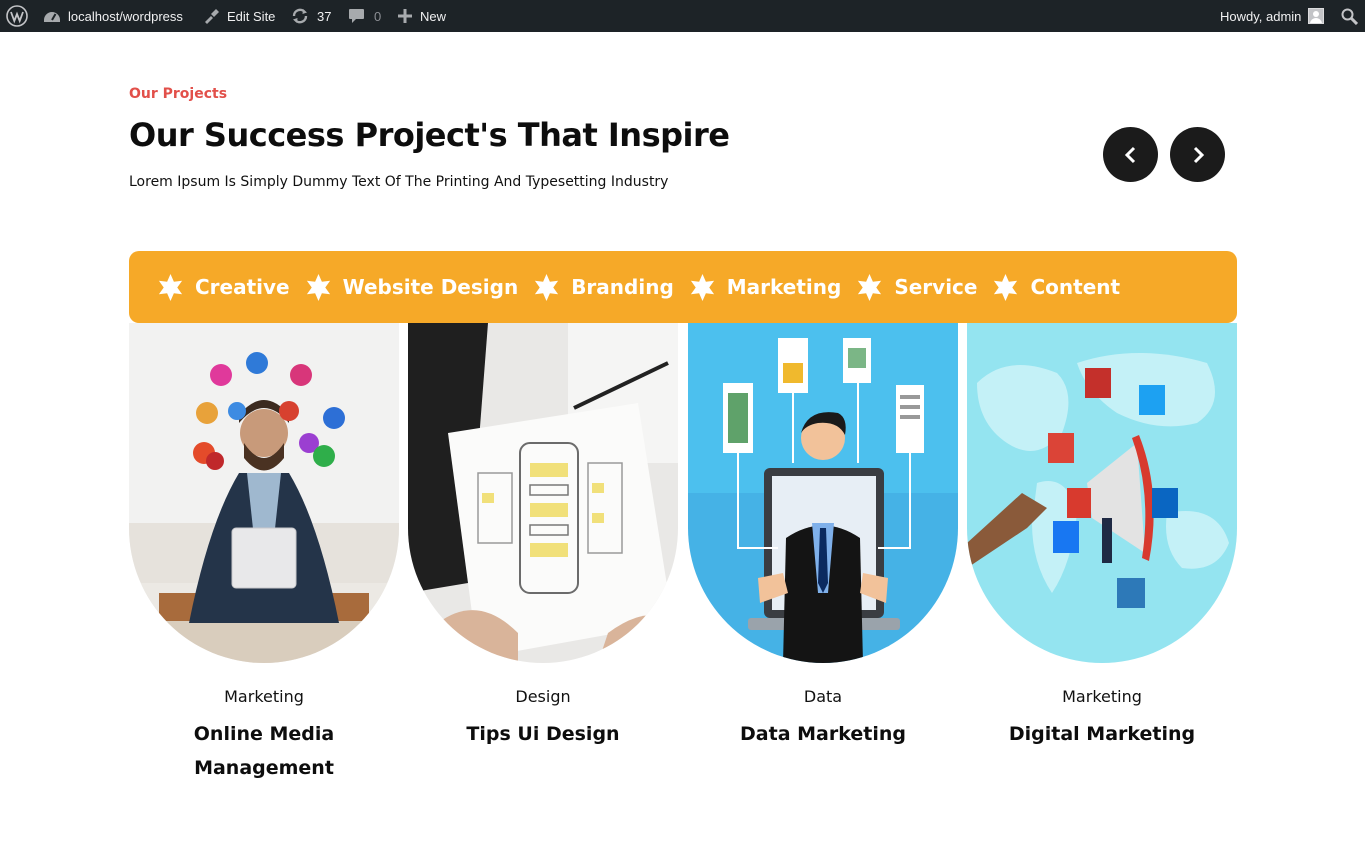  I want to click on project-card: Design Tips Ui Design, so click(543, 534).